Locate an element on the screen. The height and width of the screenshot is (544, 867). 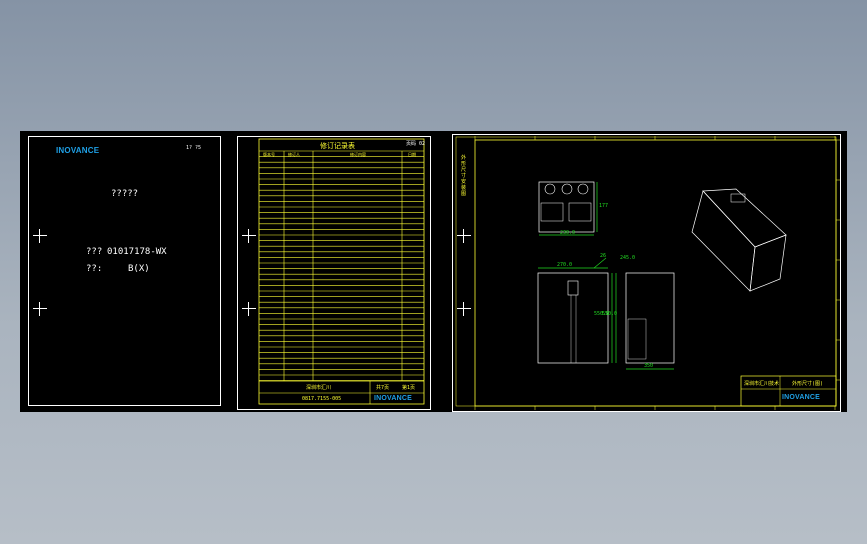
dim-depth: 350 is located at coordinates (649, 366).